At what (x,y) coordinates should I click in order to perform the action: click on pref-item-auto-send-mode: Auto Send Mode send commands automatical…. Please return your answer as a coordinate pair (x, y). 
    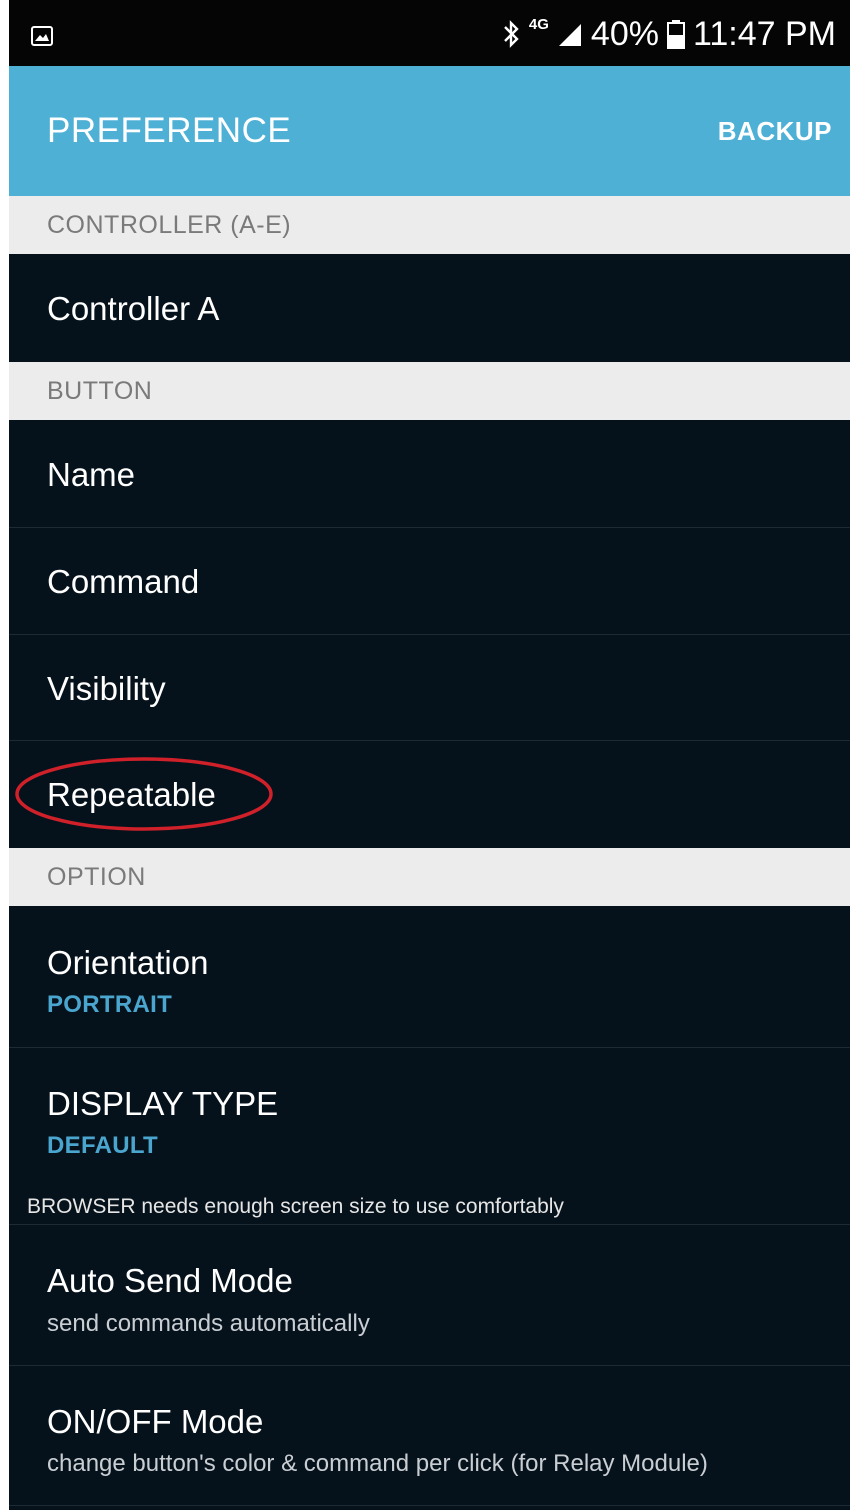
    Looking at the image, I should click on (429, 1295).